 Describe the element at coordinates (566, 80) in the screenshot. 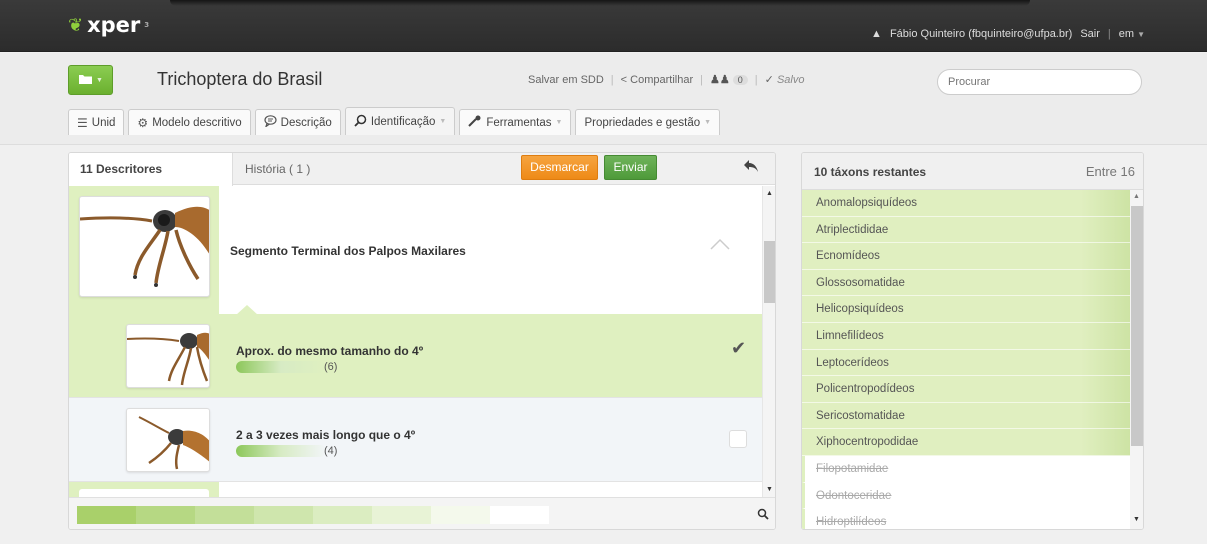

I see `save-sdd-link: Salvar em SDD` at that location.